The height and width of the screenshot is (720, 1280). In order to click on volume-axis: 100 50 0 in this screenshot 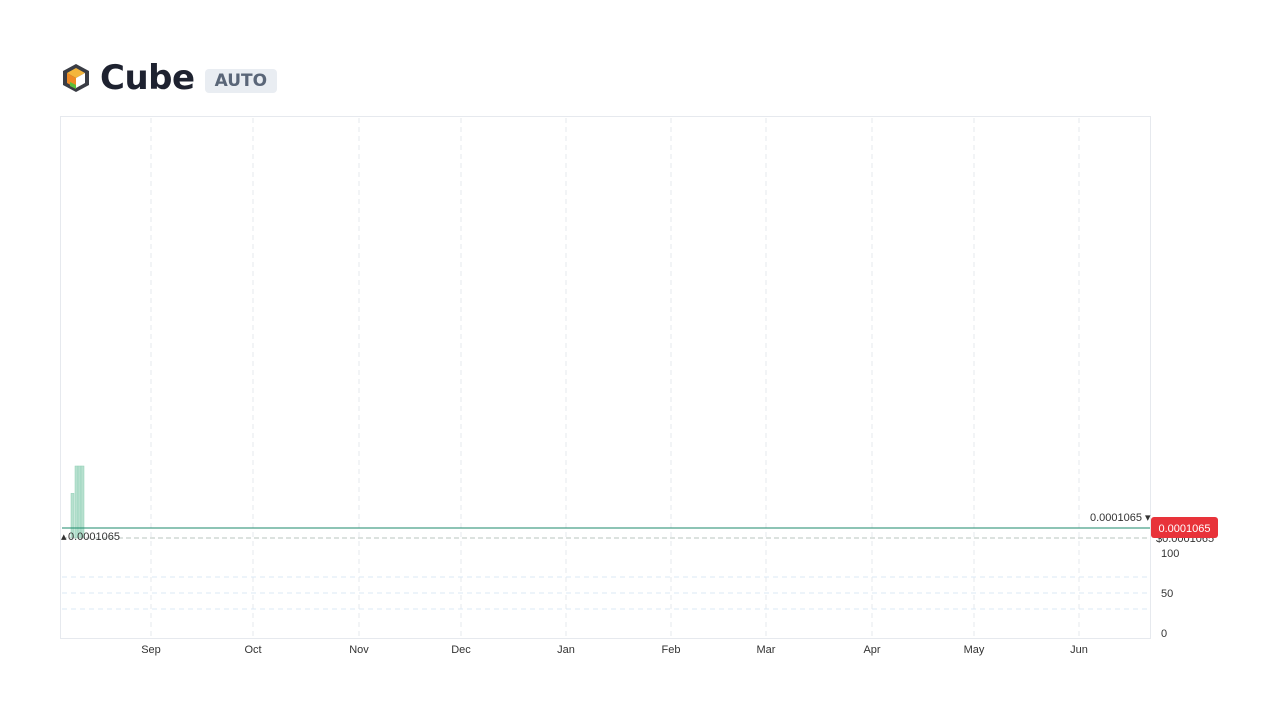, I will do `click(1170, 594)`.